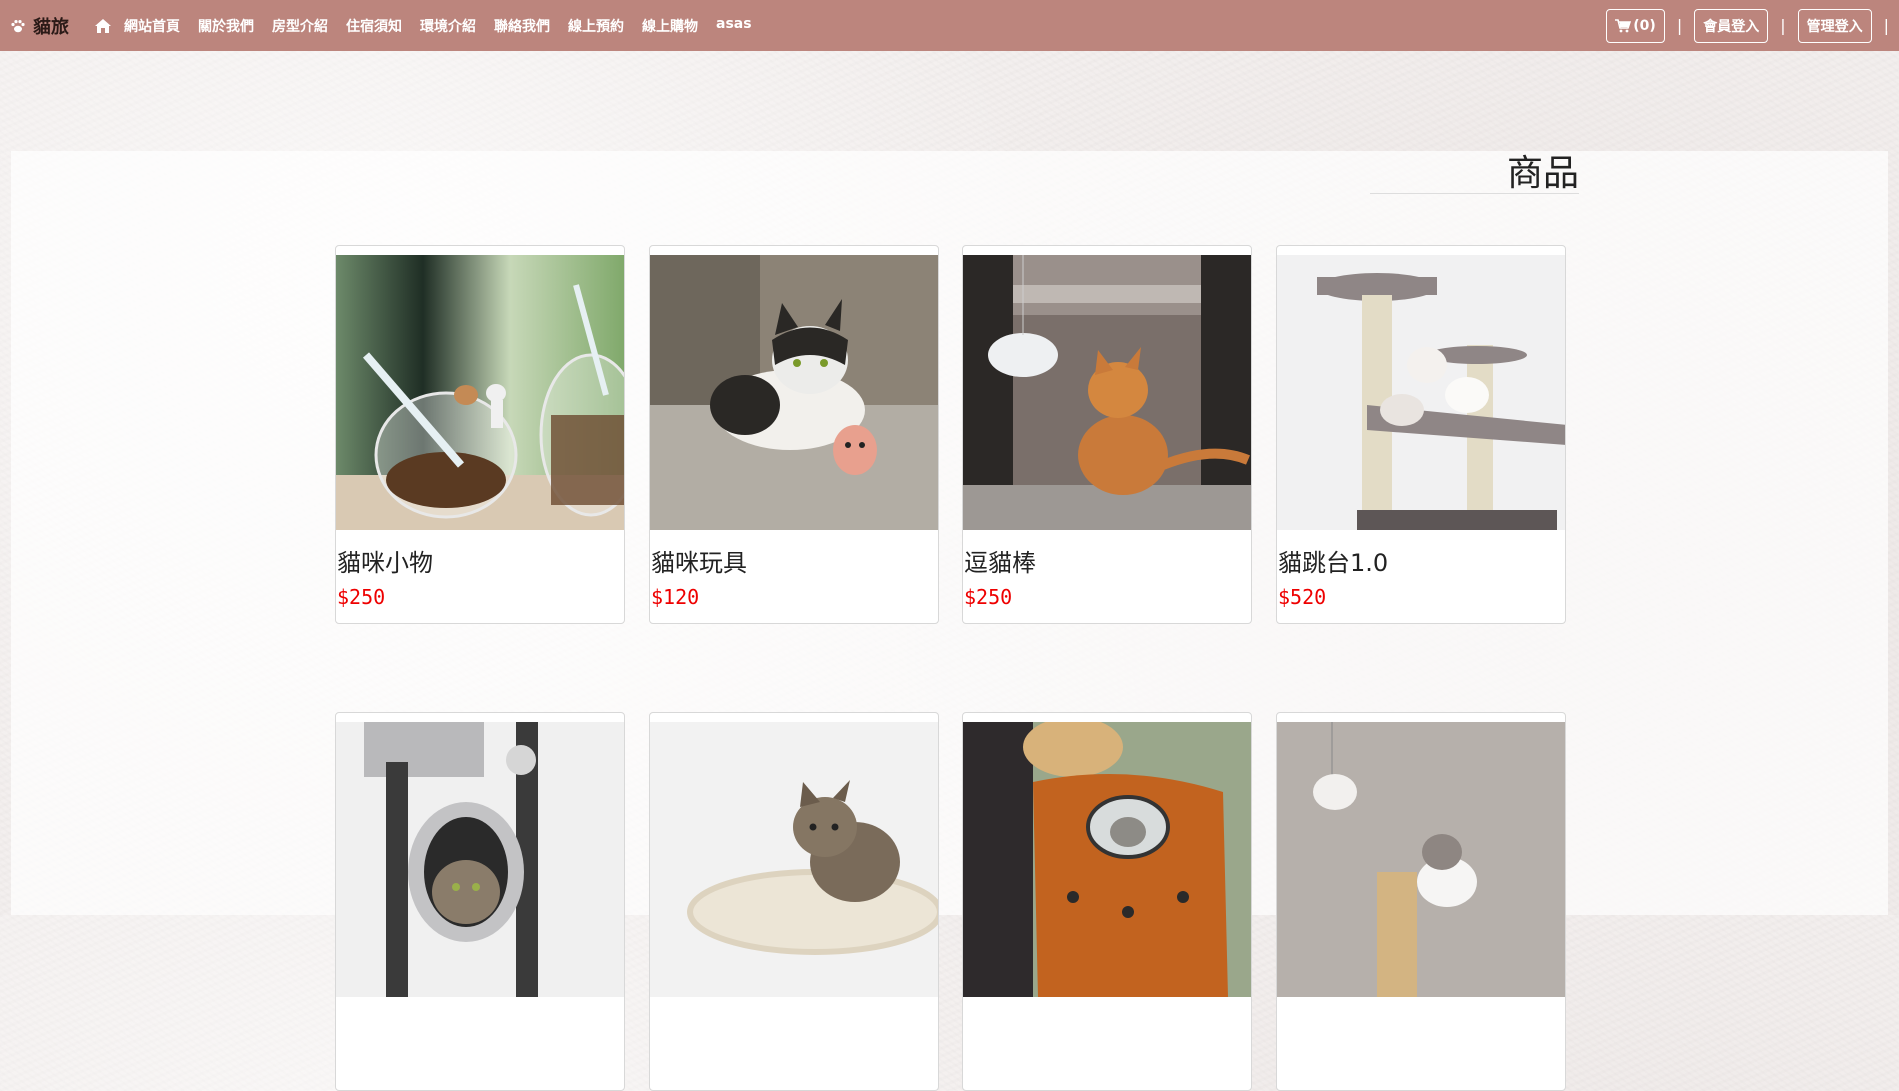  I want to click on product-card: 逗貓棒 $250, so click(1107, 434).